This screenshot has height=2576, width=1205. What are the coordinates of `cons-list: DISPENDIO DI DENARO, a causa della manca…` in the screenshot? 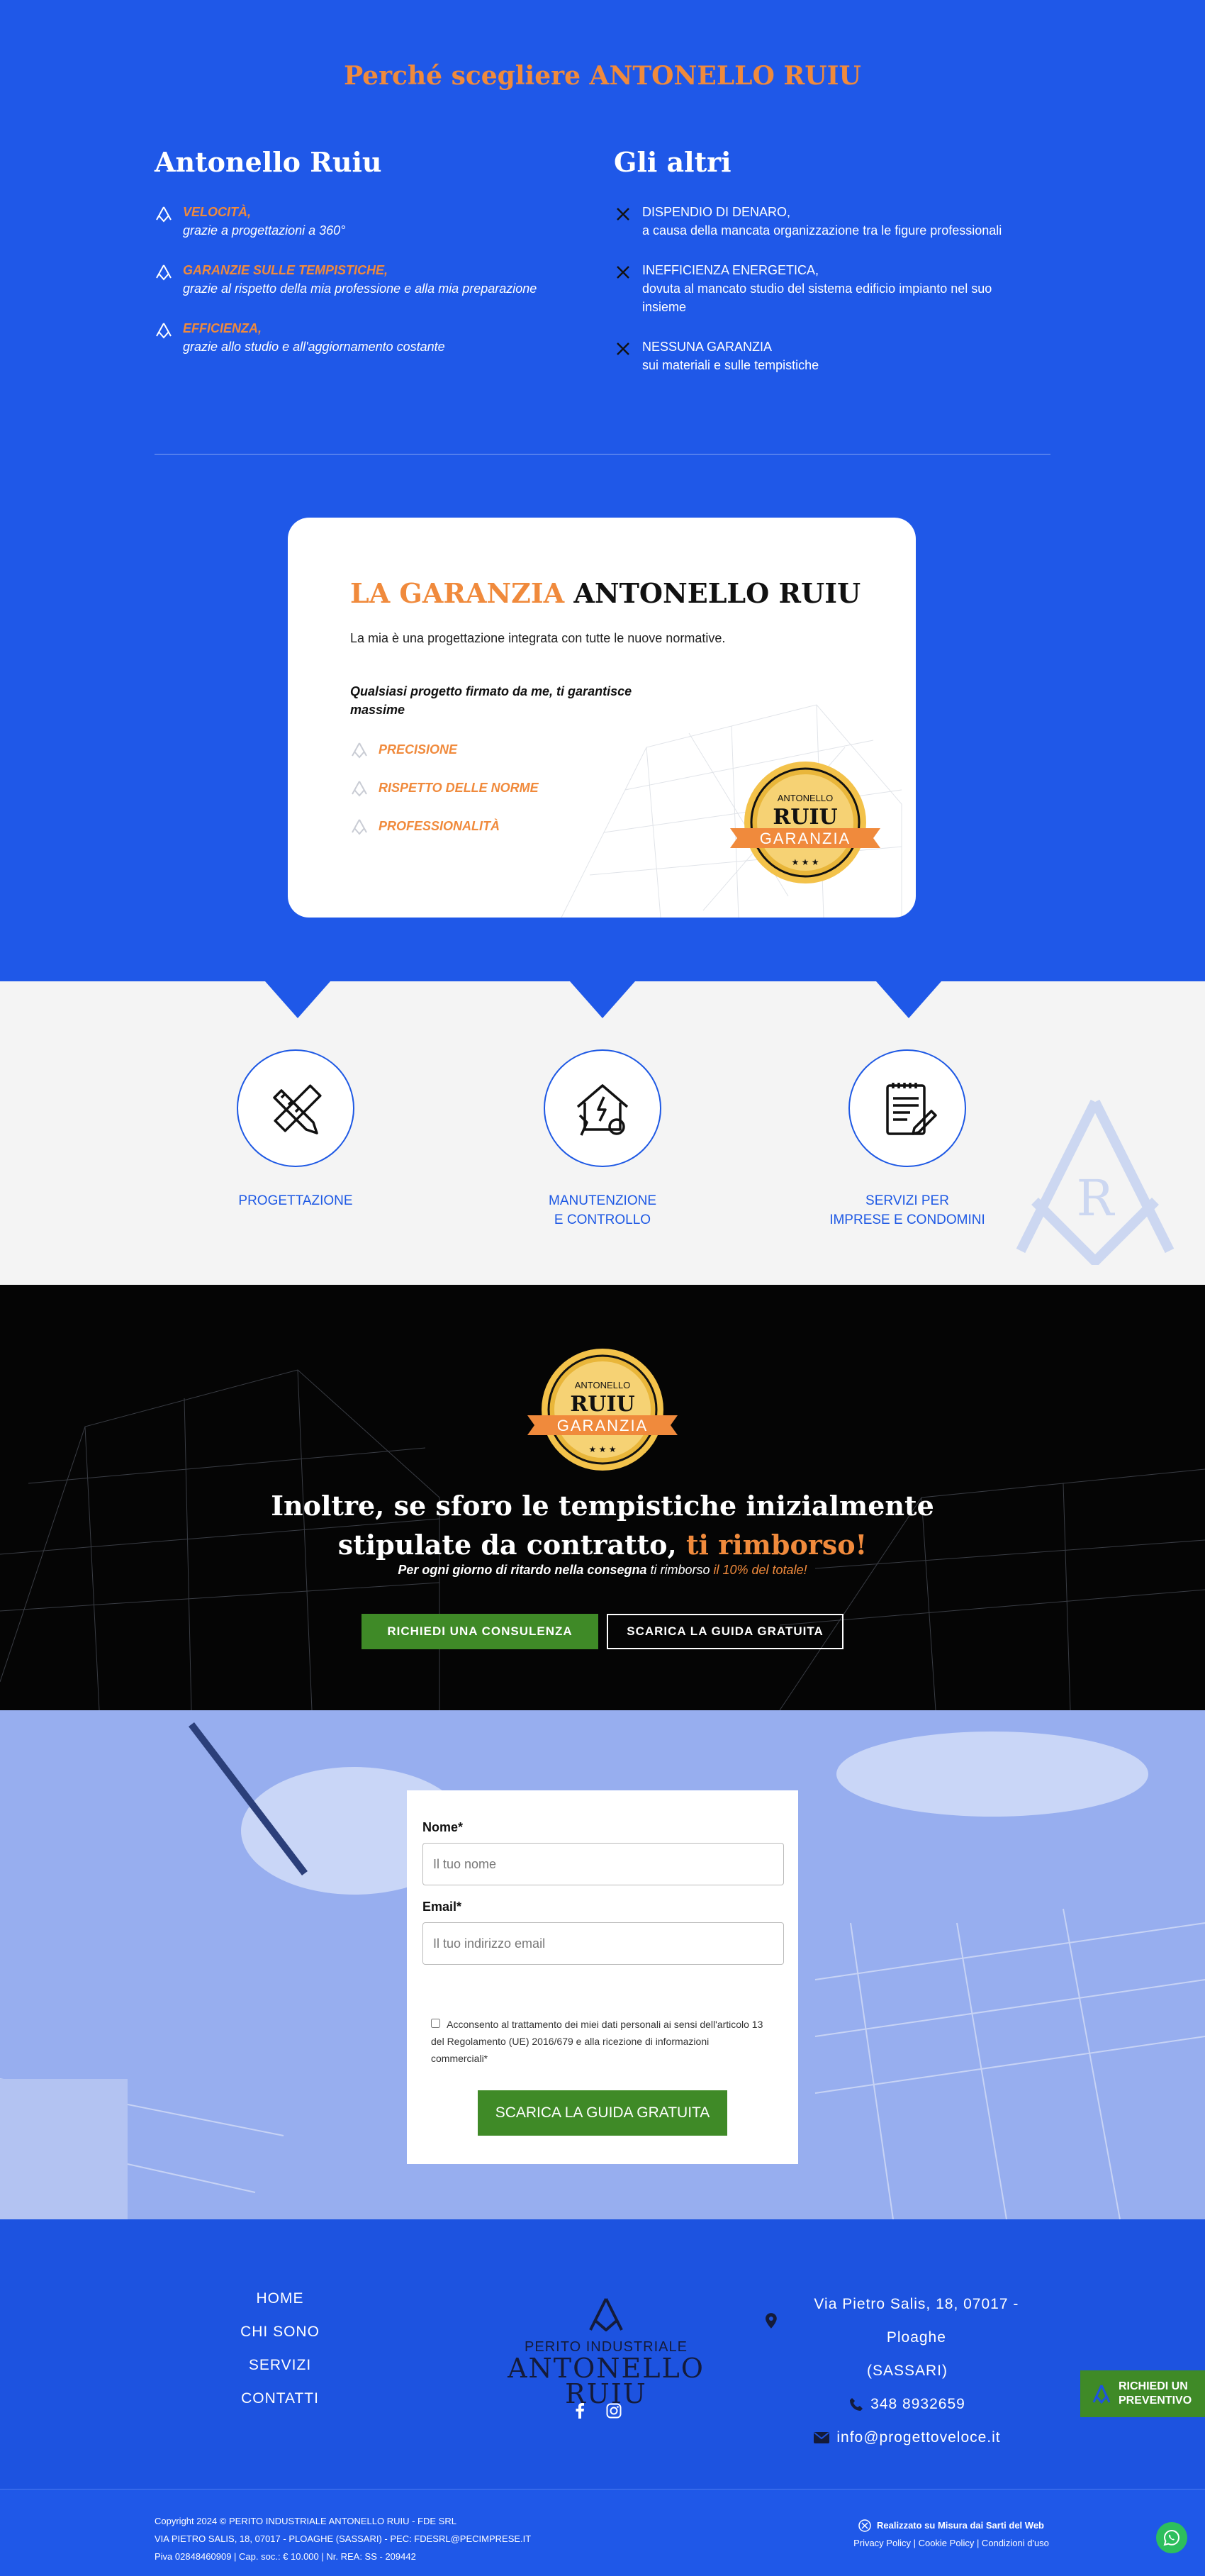 It's located at (819, 299).